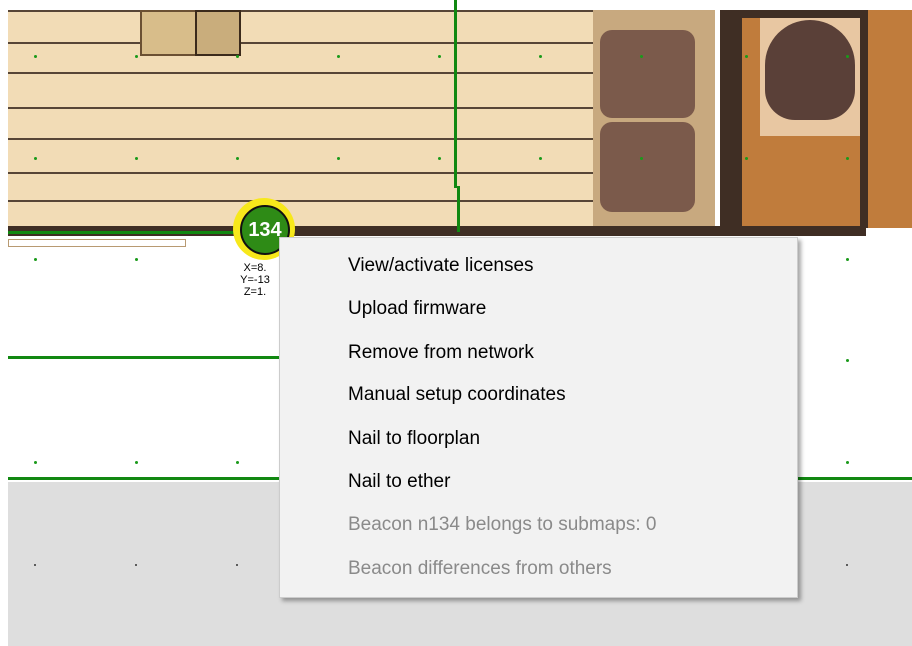 This screenshot has height=646, width=912. I want to click on beacon-coord-y: Y=-13, so click(255, 280).